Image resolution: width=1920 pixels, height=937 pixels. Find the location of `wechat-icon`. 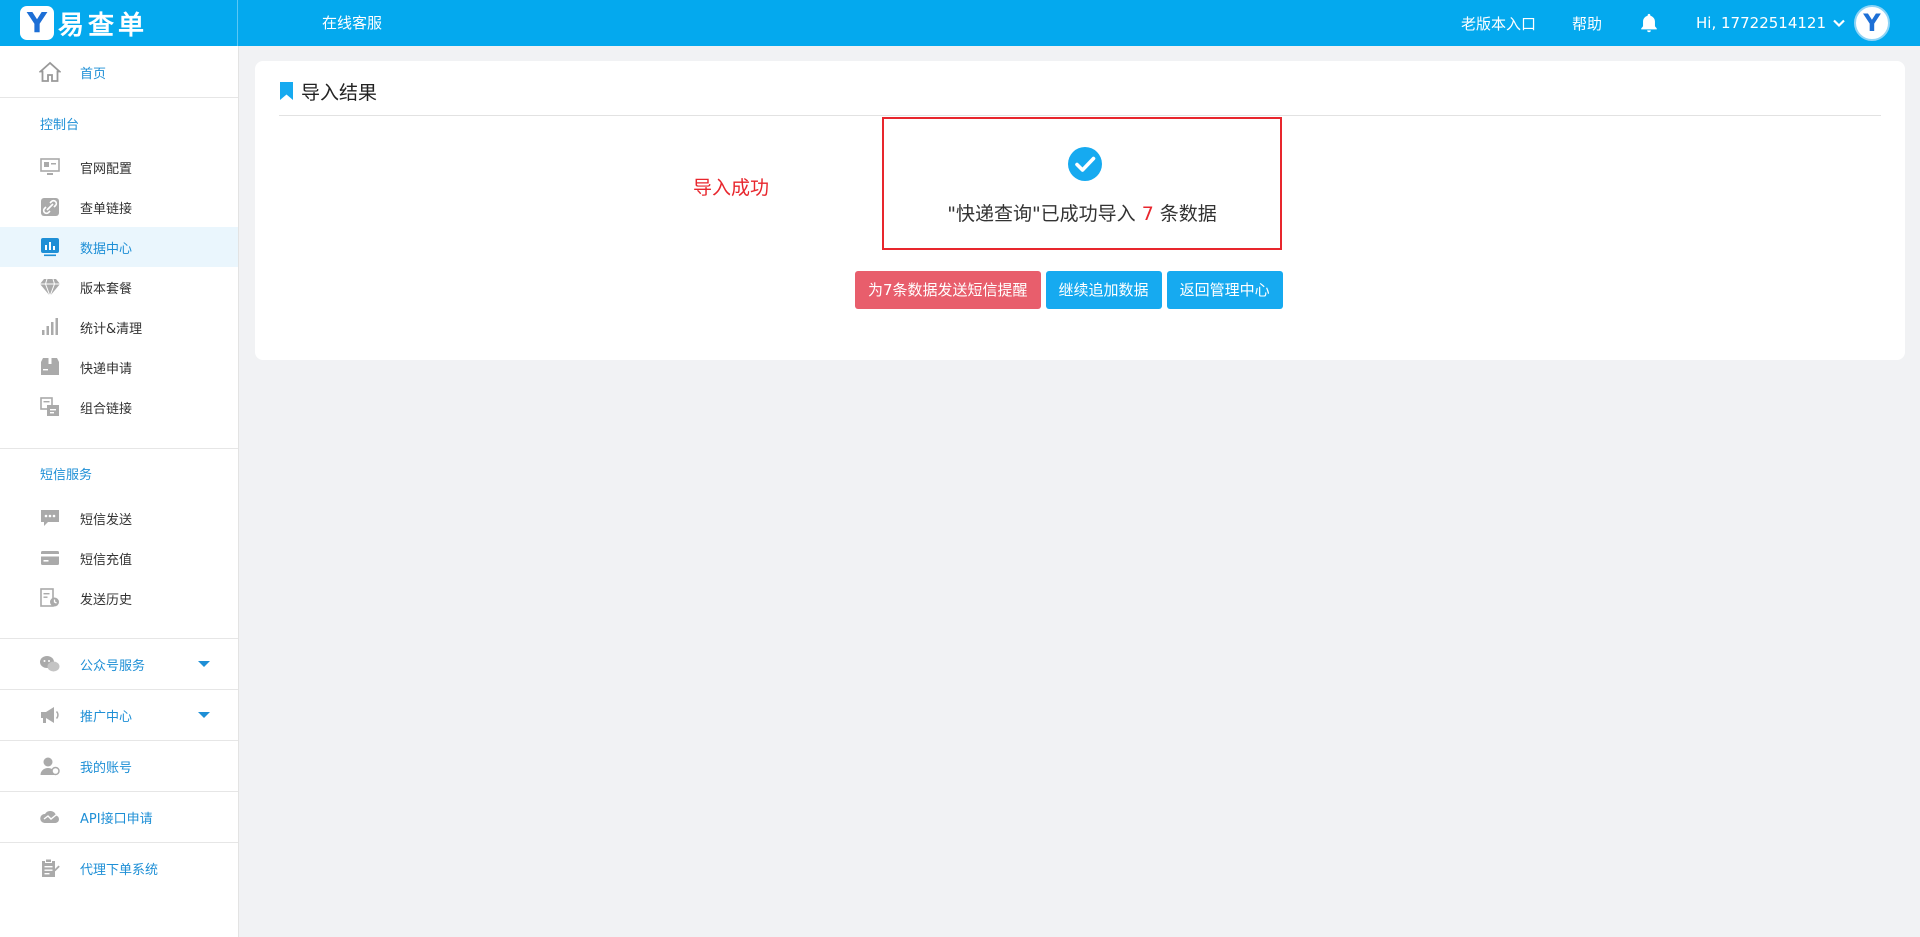

wechat-icon is located at coordinates (50, 664).